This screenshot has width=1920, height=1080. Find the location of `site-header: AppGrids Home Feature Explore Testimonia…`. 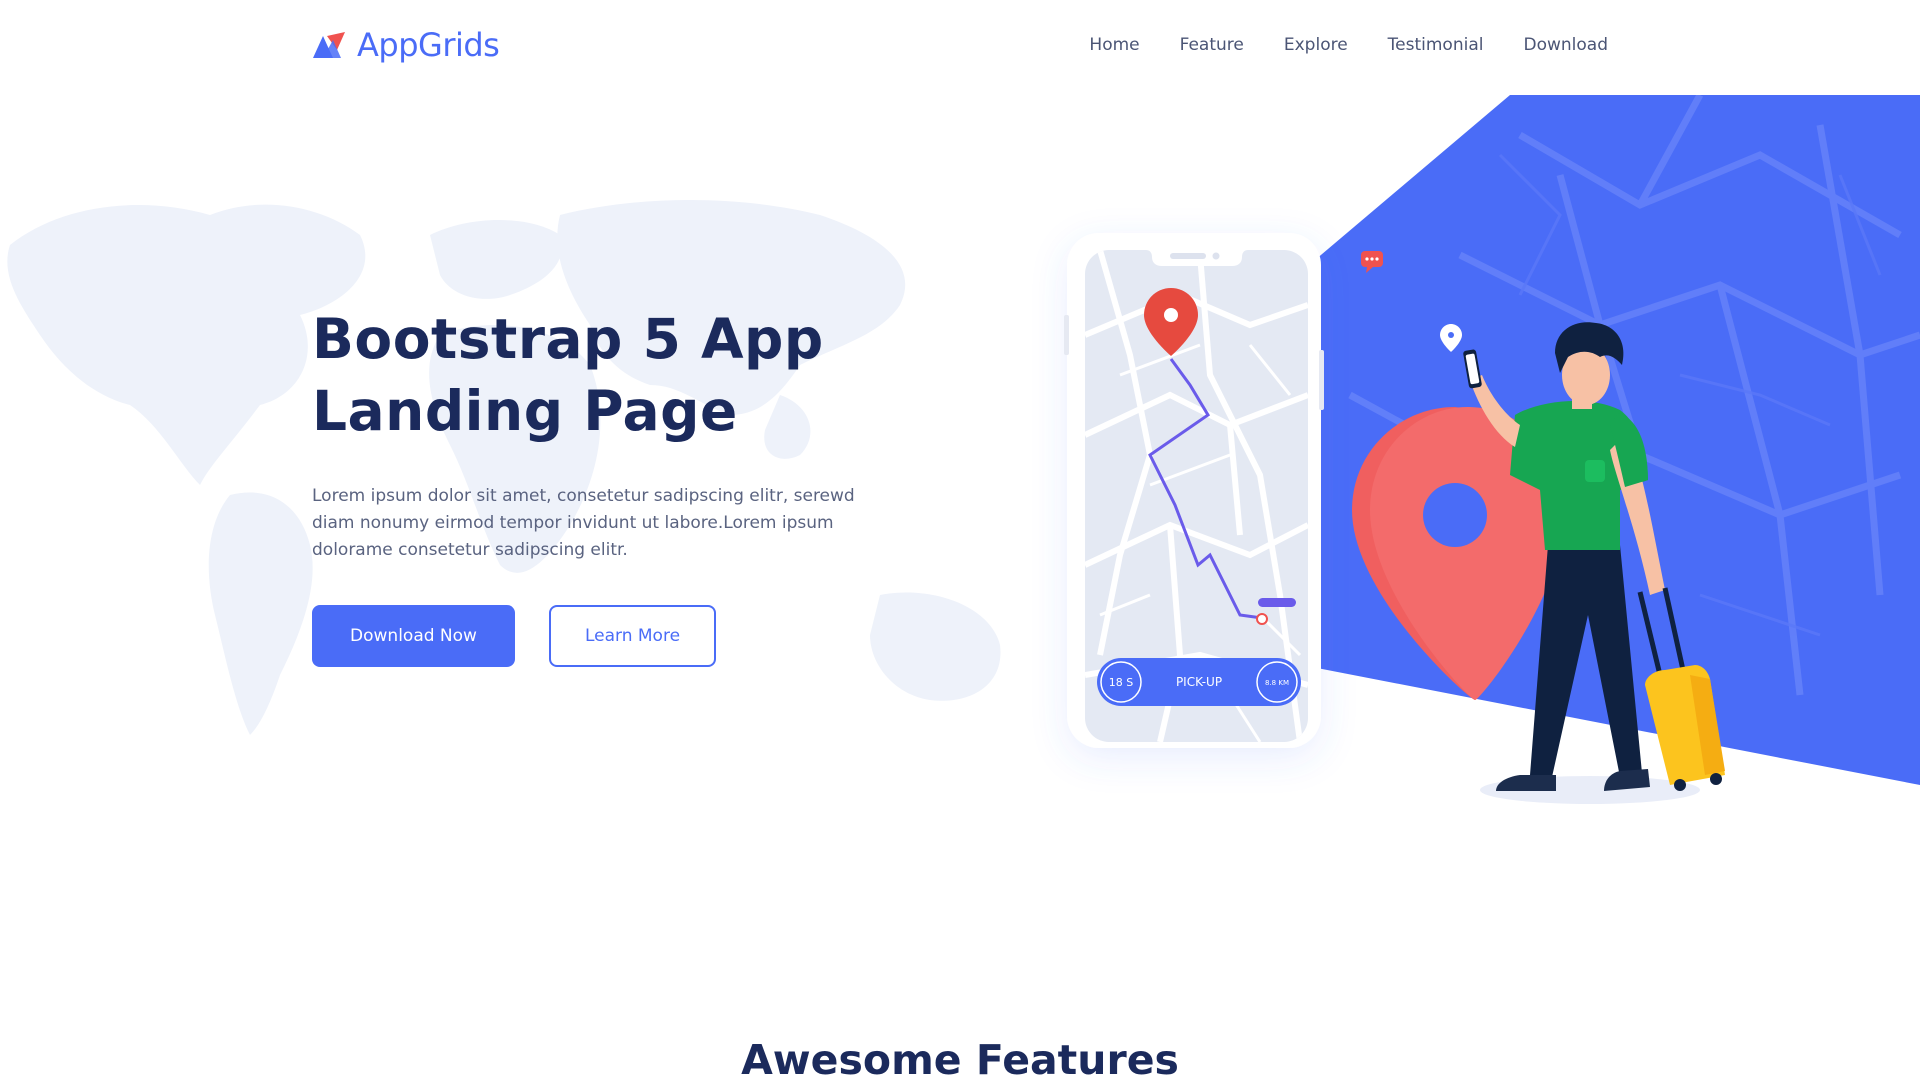

site-header: AppGrids Home Feature Explore Testimonia… is located at coordinates (960, 47).